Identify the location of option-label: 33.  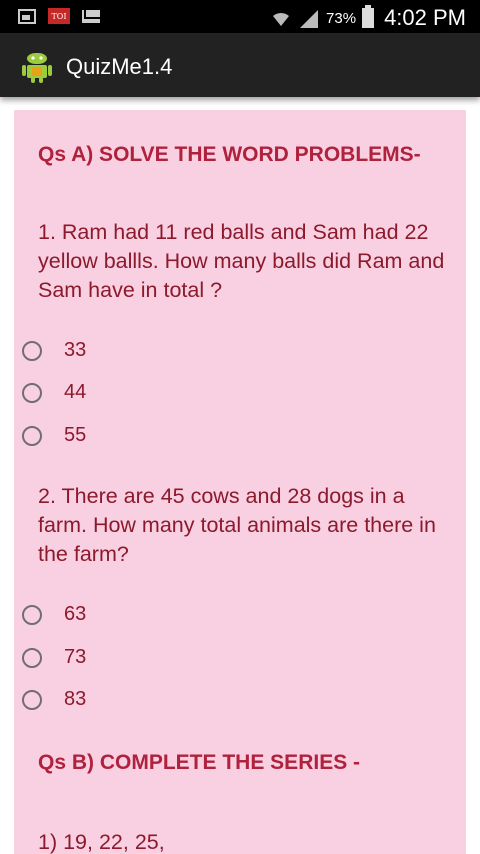
(75, 350).